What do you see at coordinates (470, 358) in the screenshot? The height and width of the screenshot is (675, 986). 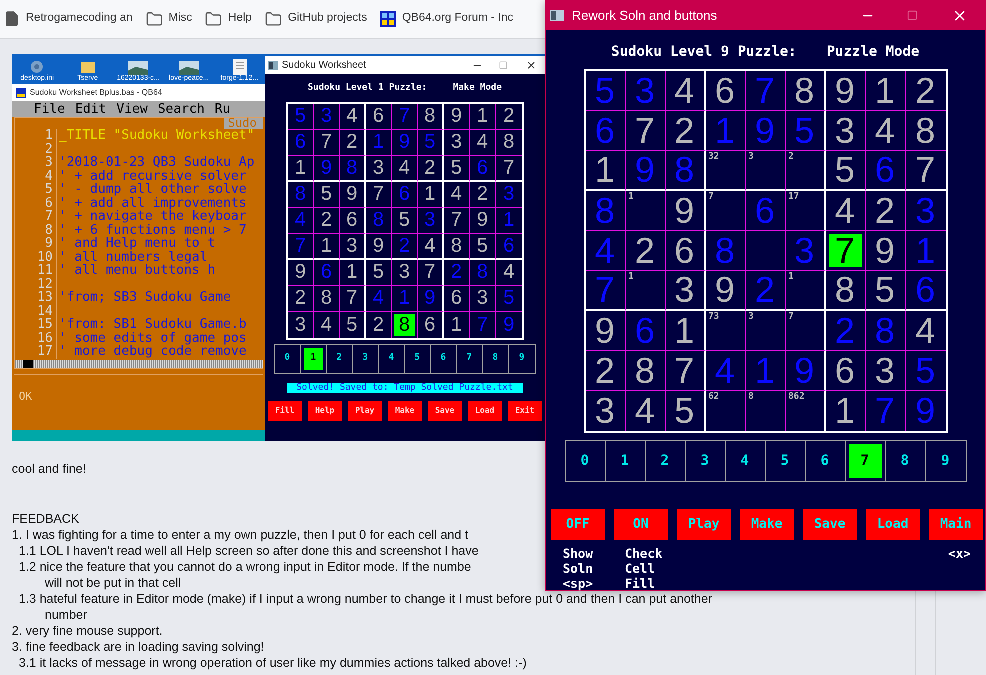 I see `digit-button: 7` at bounding box center [470, 358].